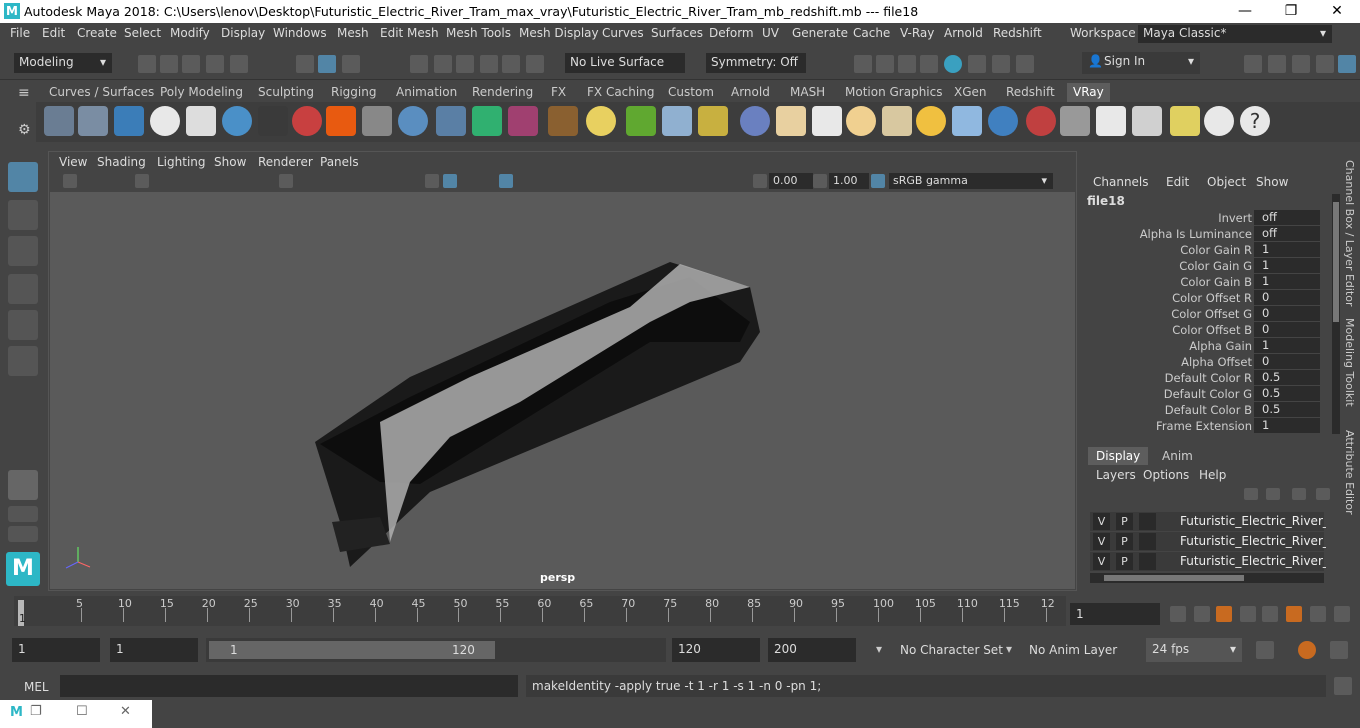 Image resolution: width=1360 pixels, height=728 pixels. I want to click on select-object-icon, so click(327, 64).